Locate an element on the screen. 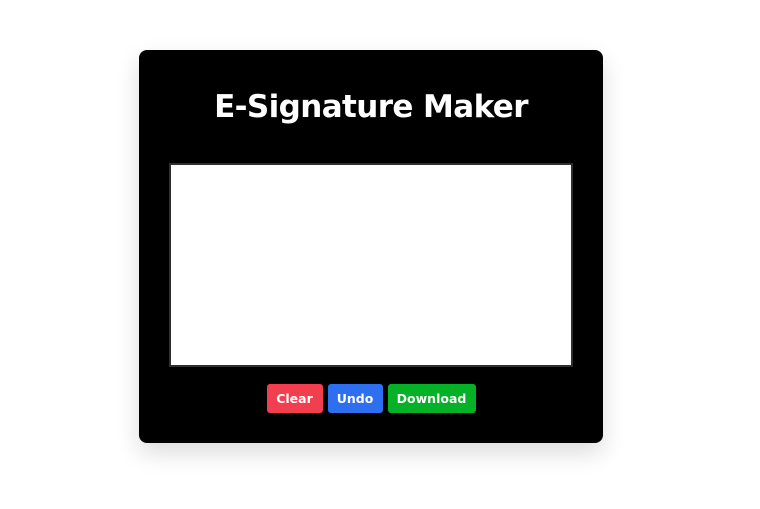  button-row: Clear Undo Download is located at coordinates (371, 398).